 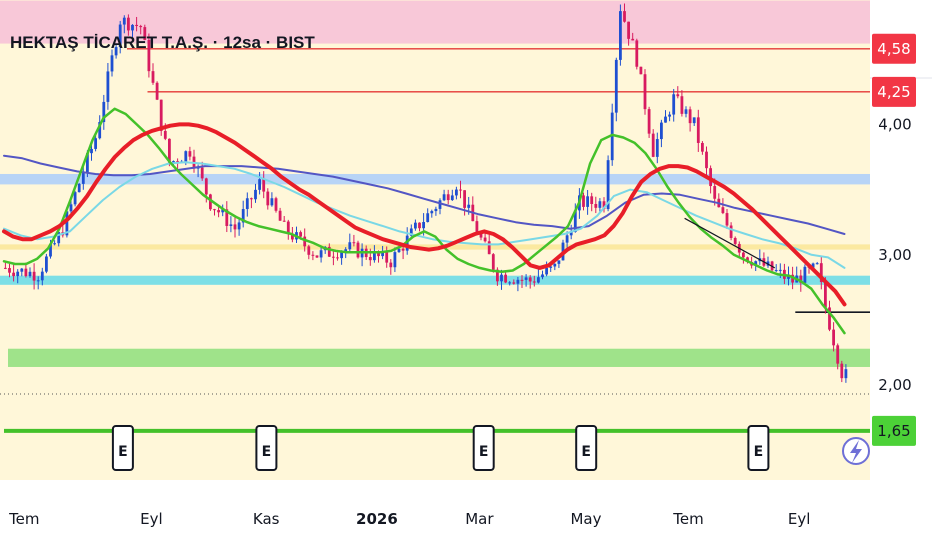 What do you see at coordinates (894, 385) in the screenshot?
I see `y-tick-label: 2,00` at bounding box center [894, 385].